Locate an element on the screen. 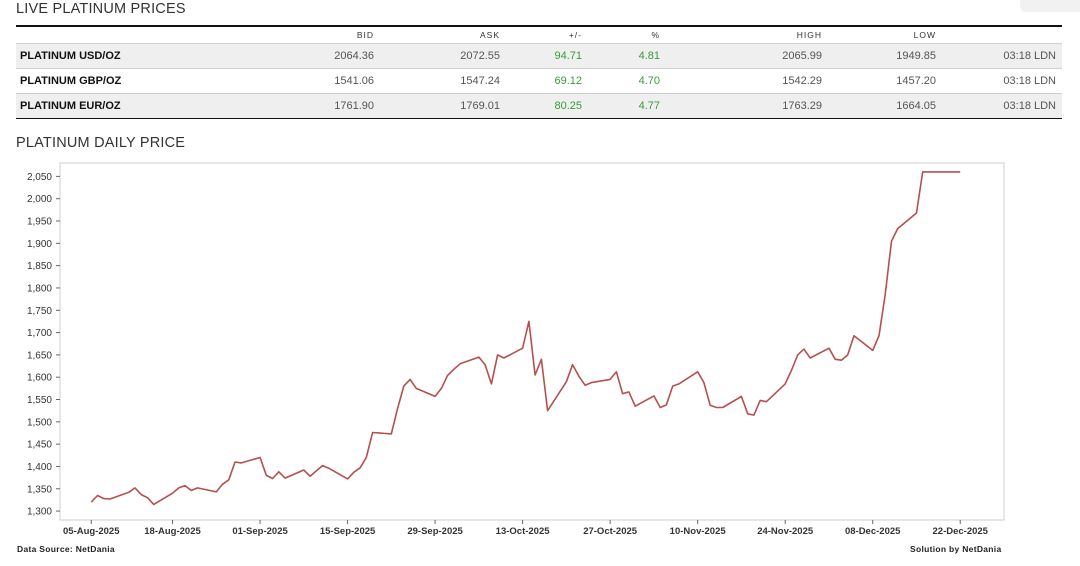  live-prices-title: LIVE PLATINUM PRICES is located at coordinates (101, 9).